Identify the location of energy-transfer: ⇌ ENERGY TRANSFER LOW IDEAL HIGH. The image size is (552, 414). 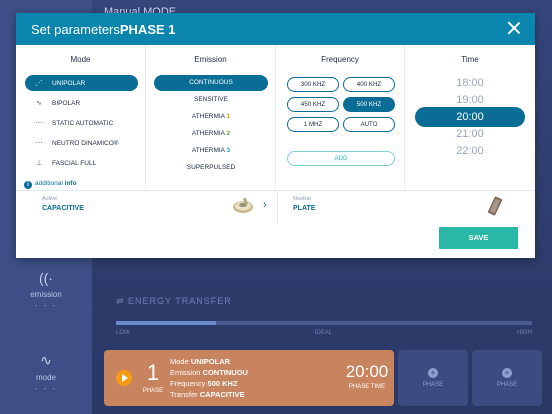
(324, 316).